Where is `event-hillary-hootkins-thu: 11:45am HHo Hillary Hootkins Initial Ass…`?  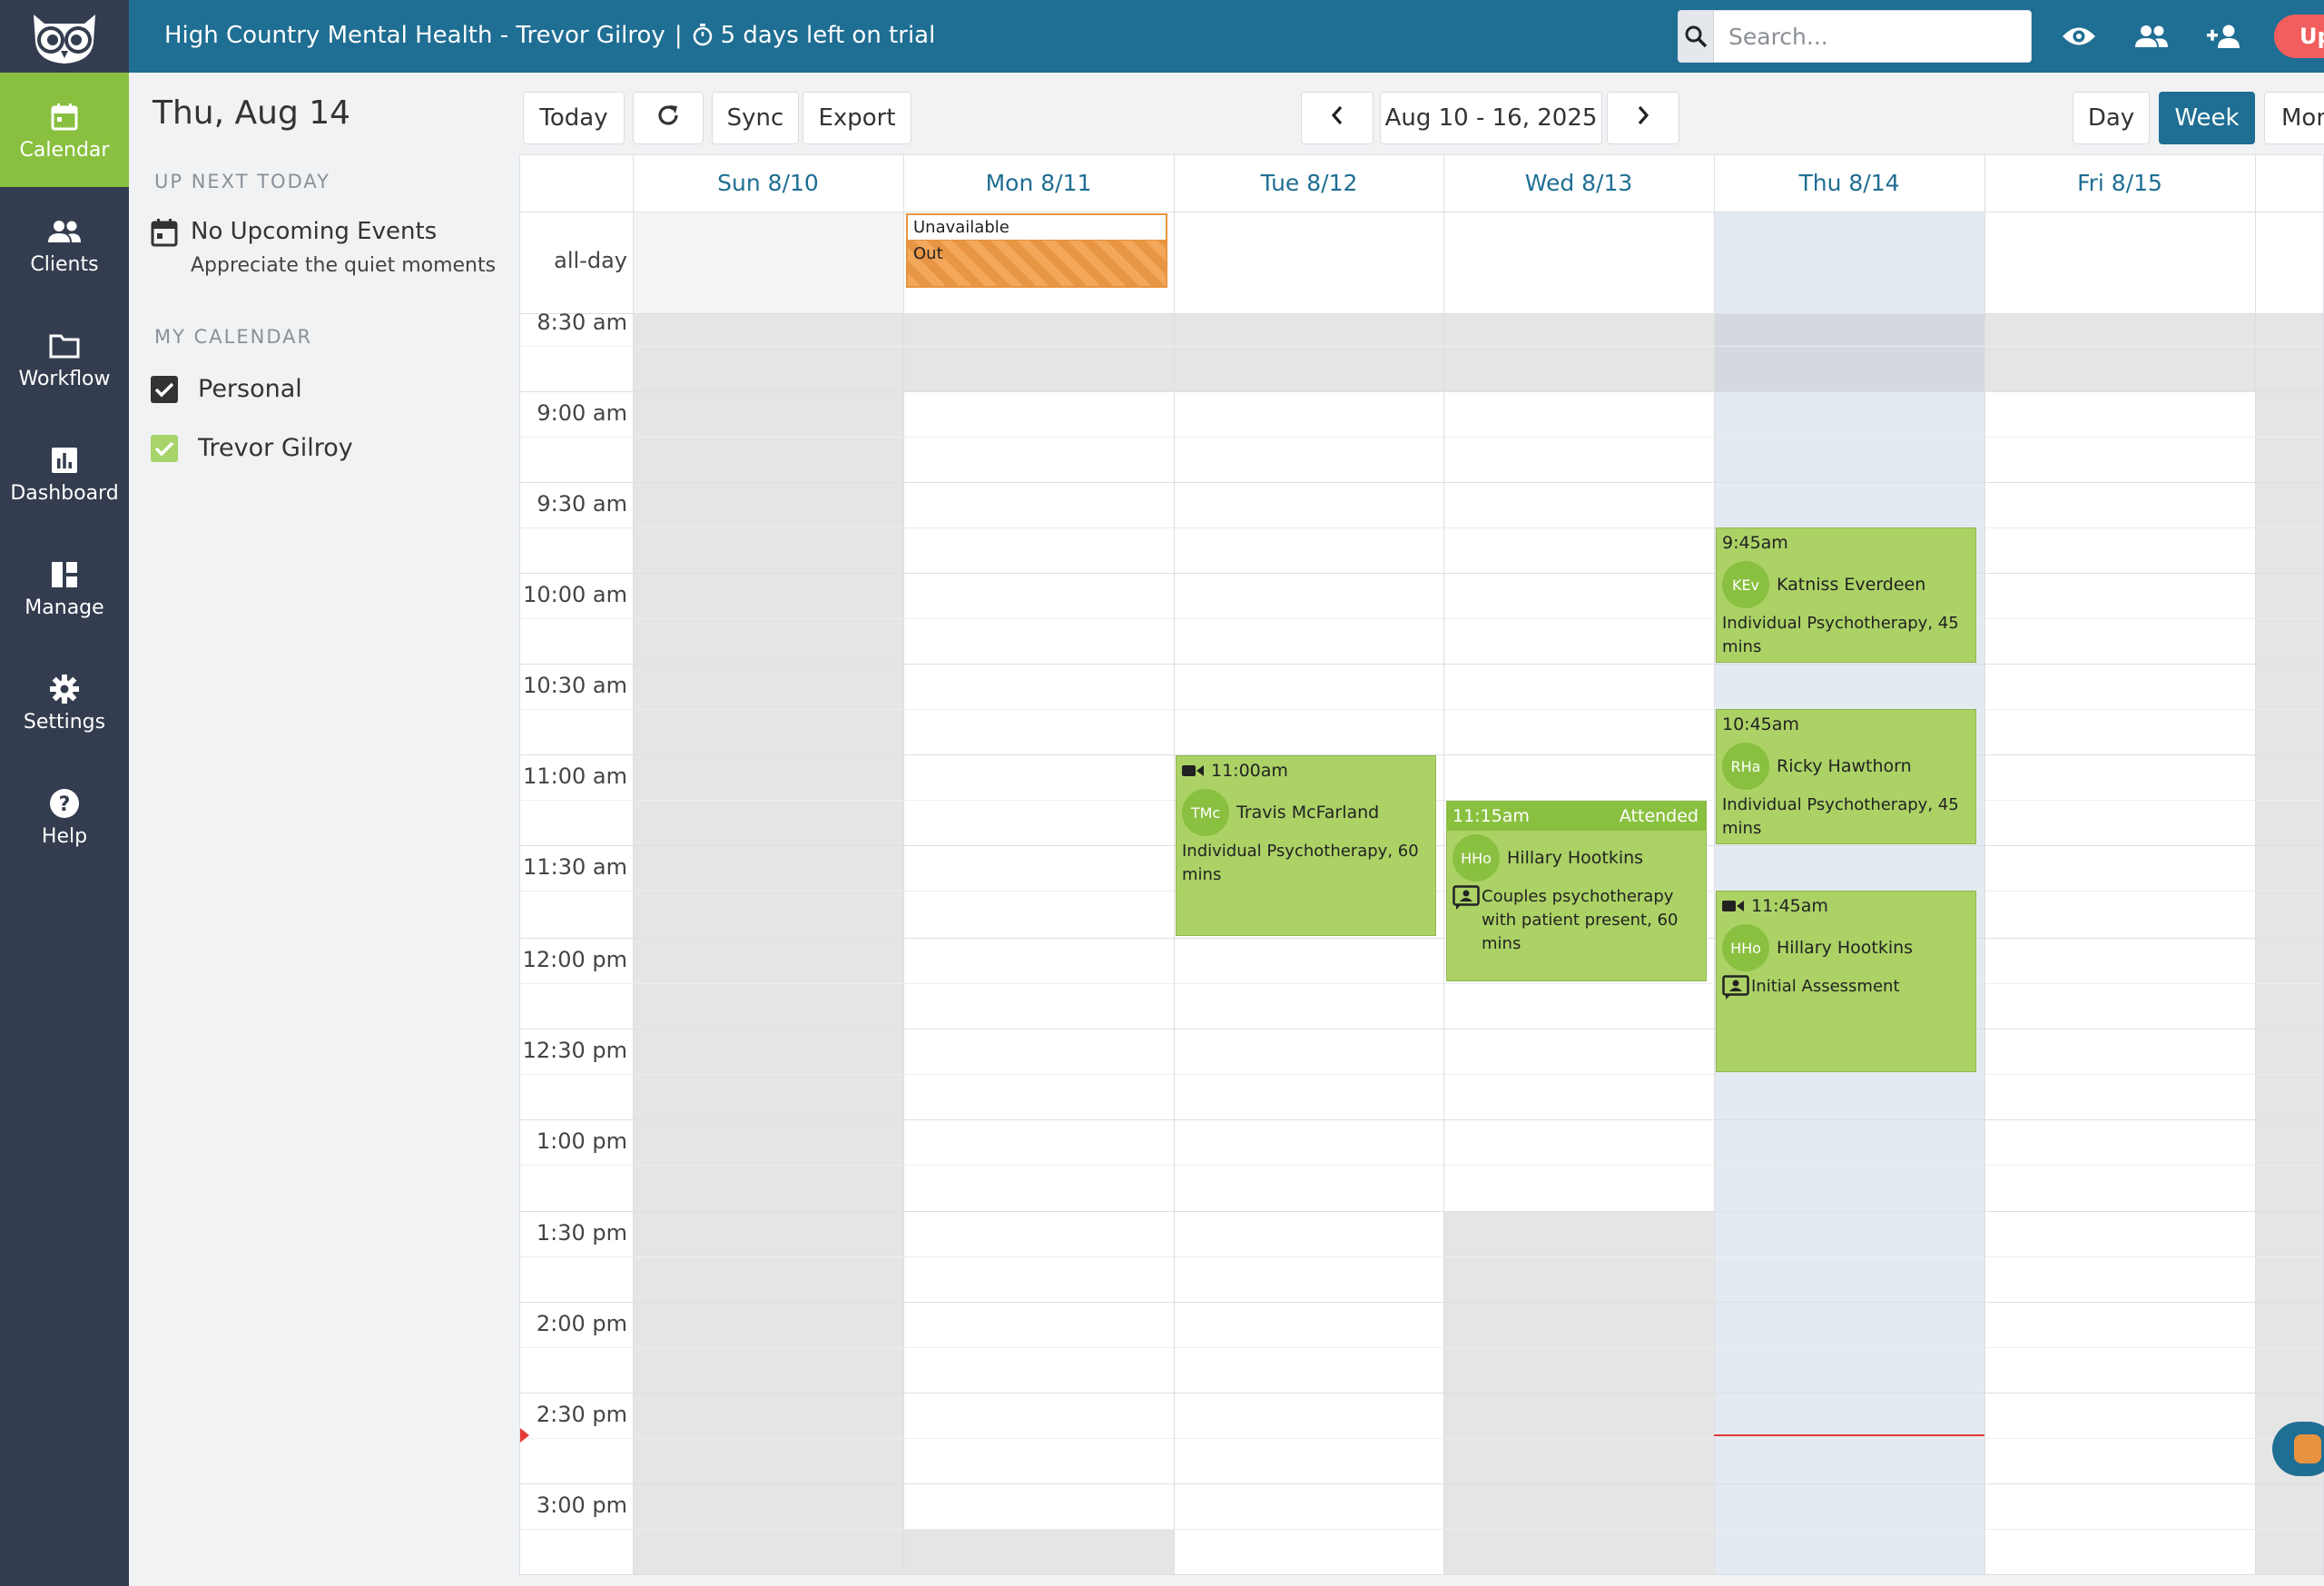
event-hillary-hootkins-thu: 11:45am HHo Hillary Hootkins Initial Ass… is located at coordinates (1846, 981).